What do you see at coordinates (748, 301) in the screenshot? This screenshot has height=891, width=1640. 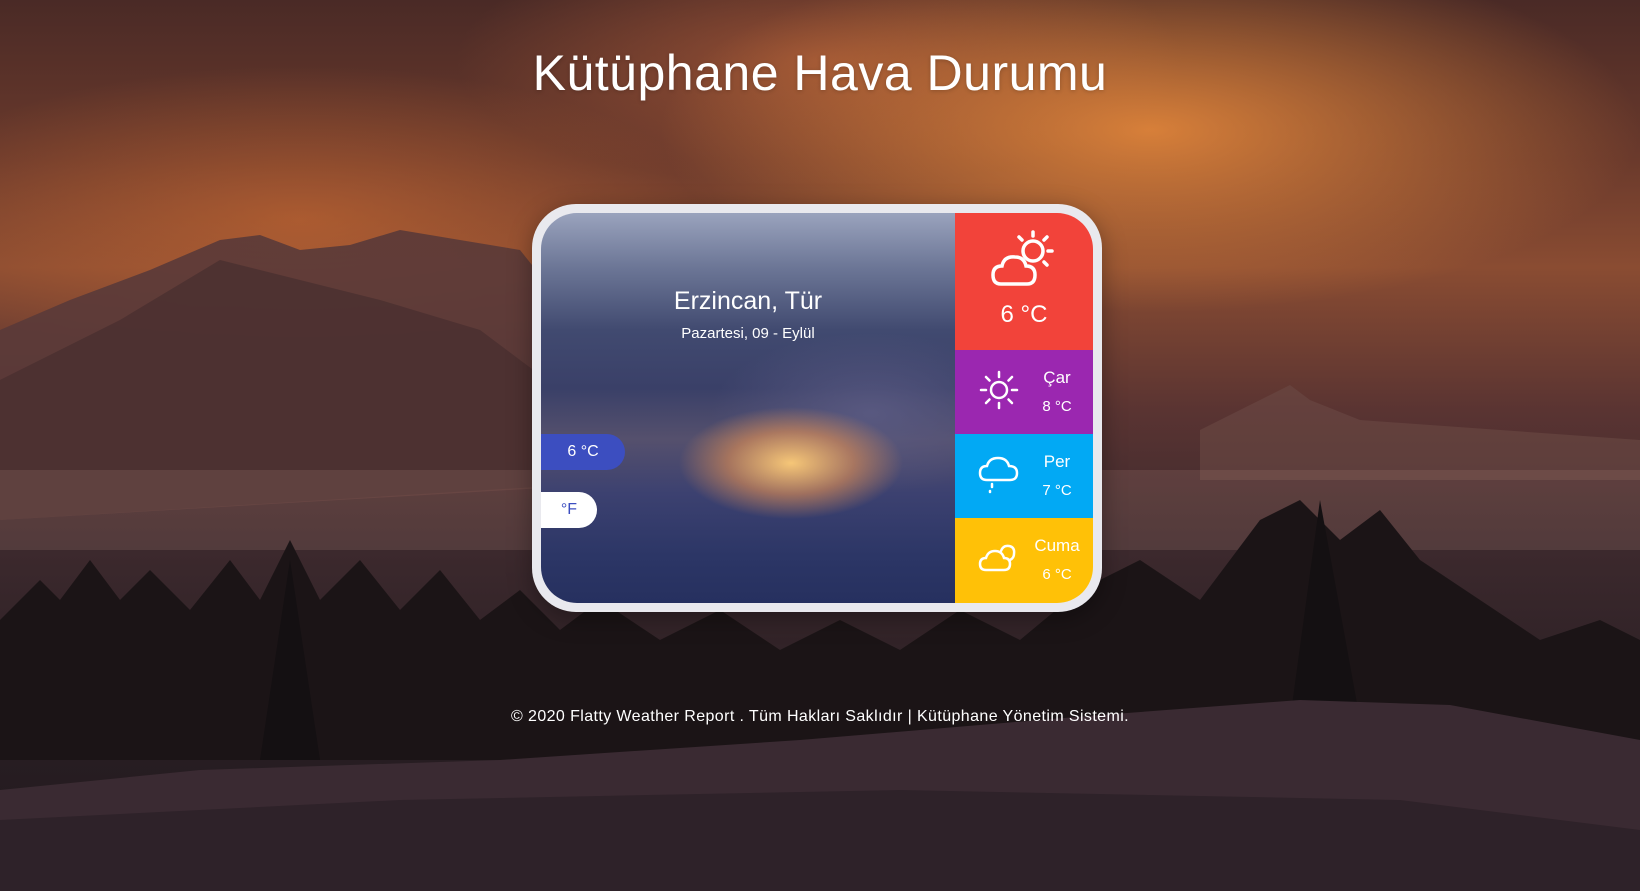 I see `location-label: Erzincan, Tür` at bounding box center [748, 301].